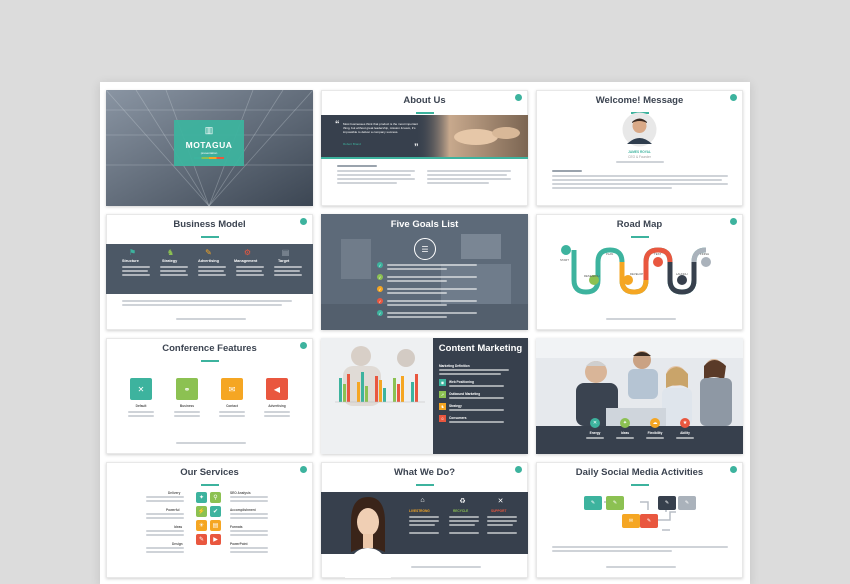 This screenshot has height=584, width=850. What do you see at coordinates (625, 433) in the screenshot?
I see `team-feature-label: Ideas` at bounding box center [625, 433].